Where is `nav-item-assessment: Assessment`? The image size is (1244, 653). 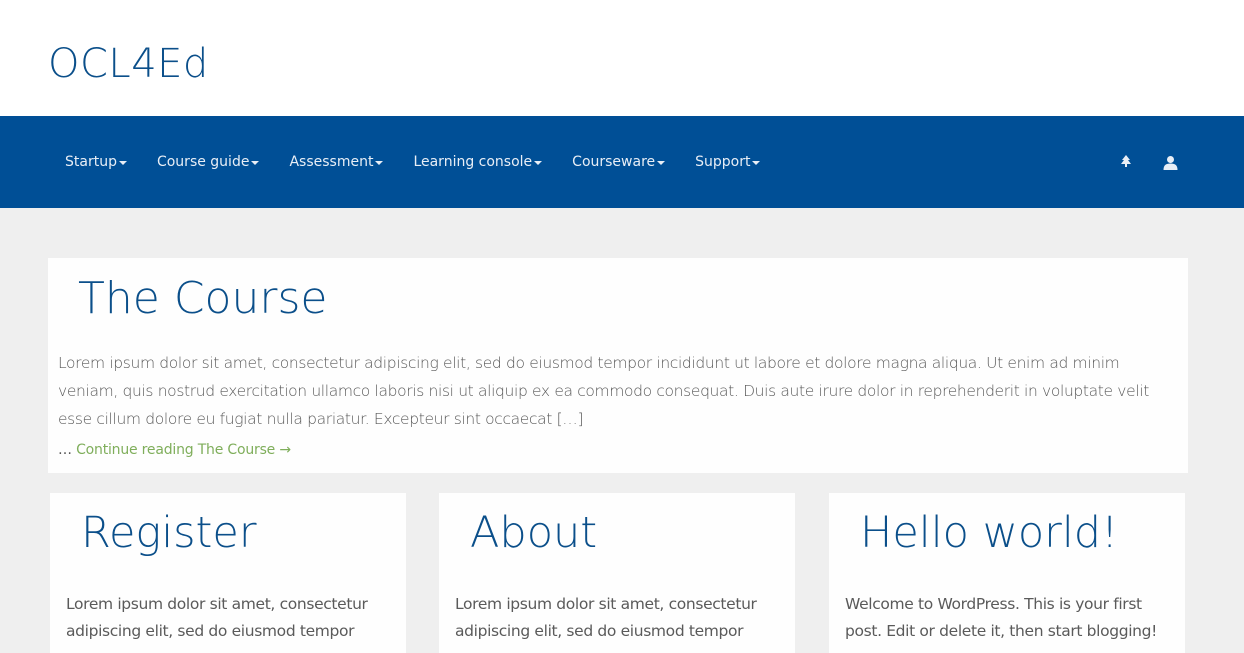 nav-item-assessment: Assessment is located at coordinates (336, 162).